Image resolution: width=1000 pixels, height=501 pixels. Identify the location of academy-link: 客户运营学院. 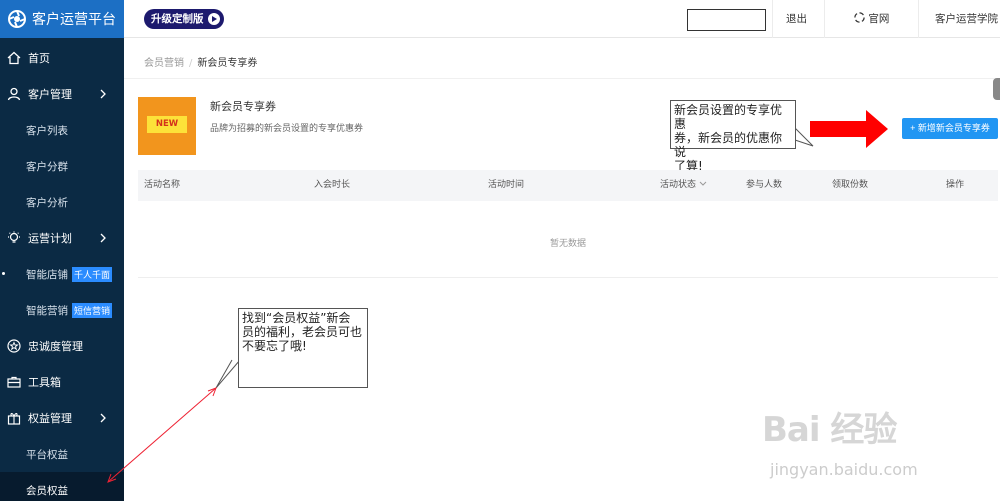
(966, 19).